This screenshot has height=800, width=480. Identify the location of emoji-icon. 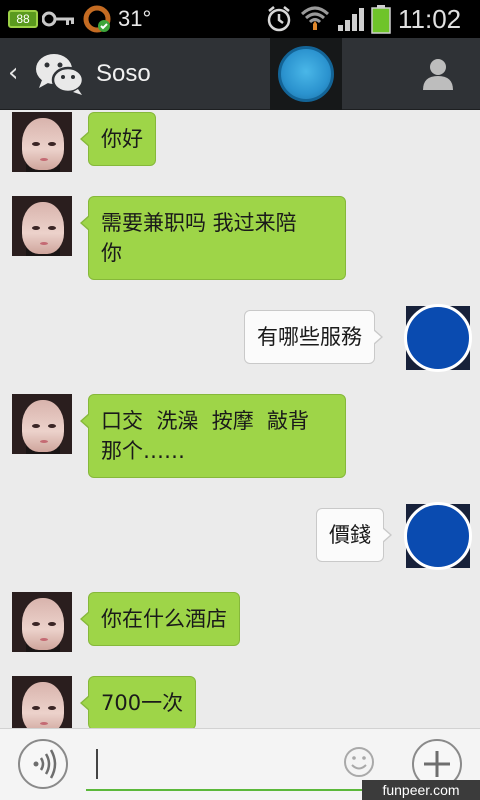
(359, 762).